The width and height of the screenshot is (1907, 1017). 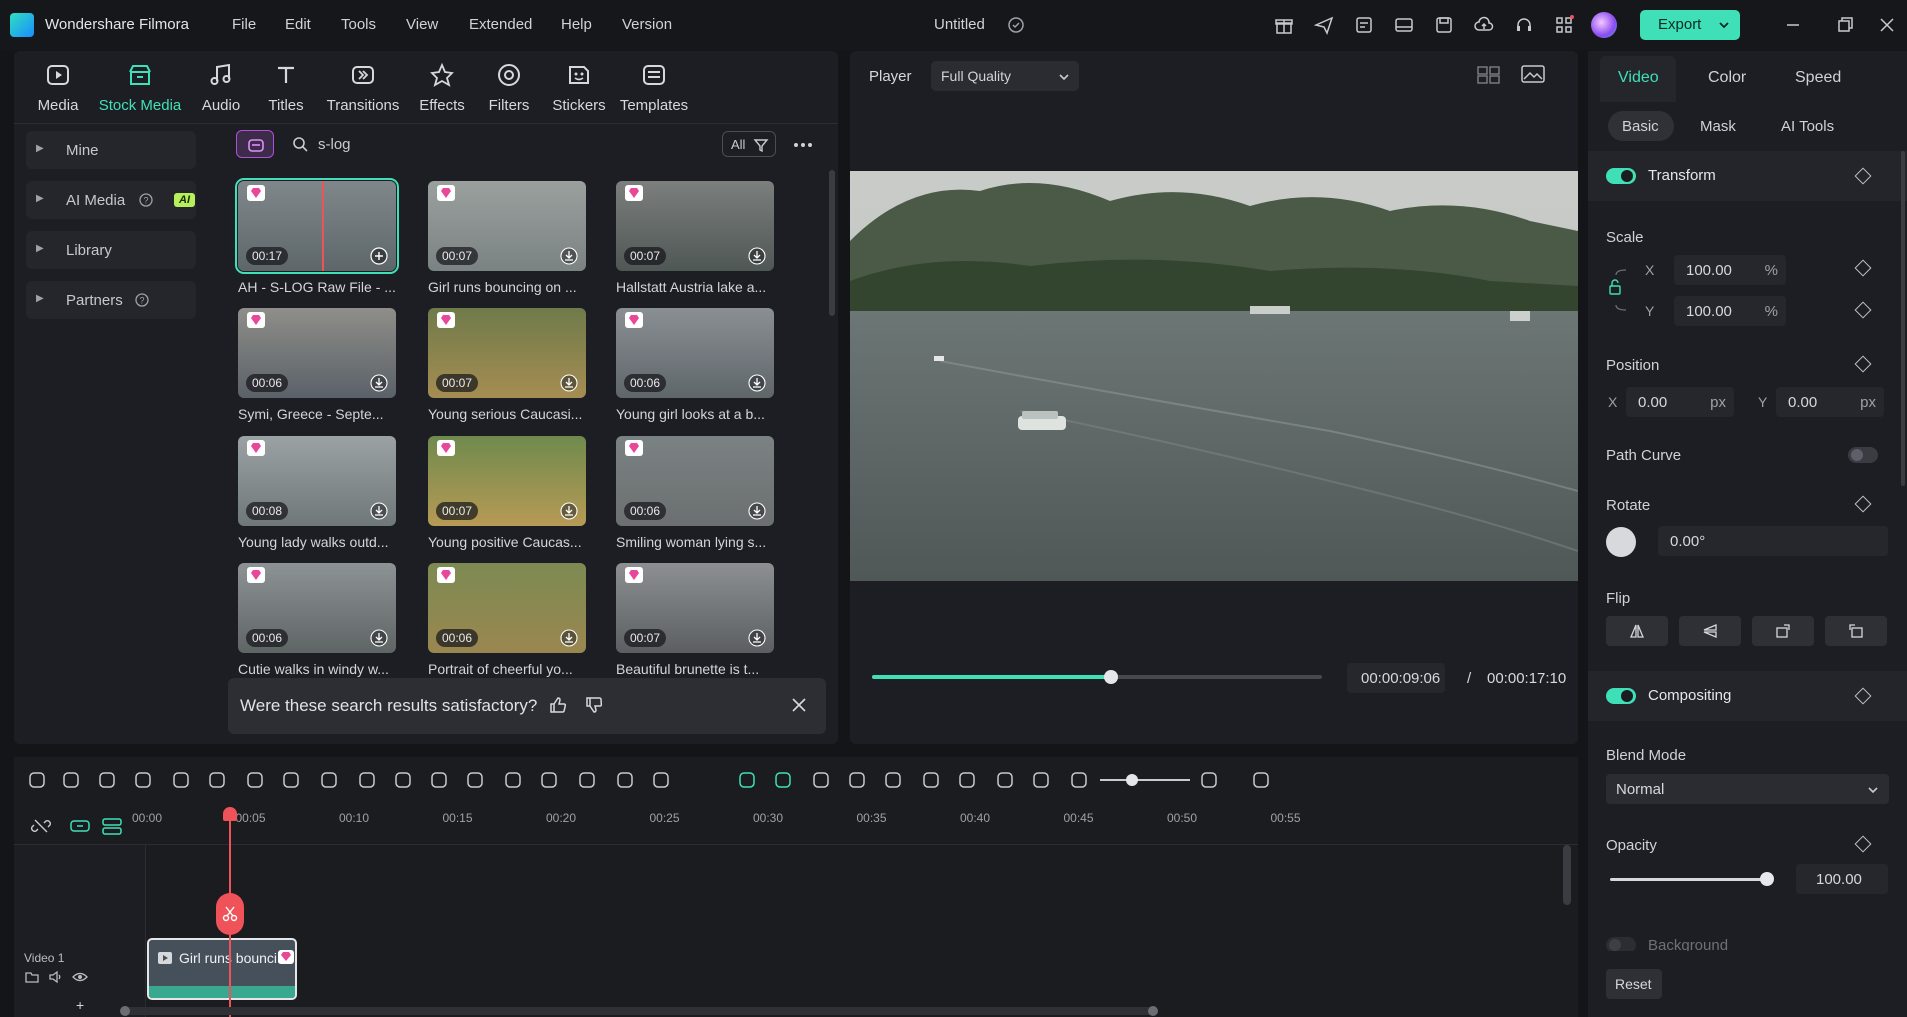 I want to click on properties-scrollbar, so click(x=1903, y=318).